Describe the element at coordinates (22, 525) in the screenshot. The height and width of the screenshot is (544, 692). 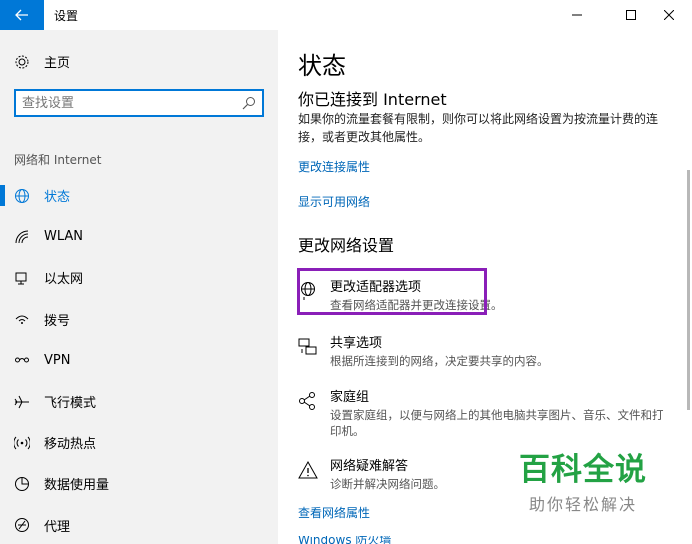
I see `proxy-icon` at that location.